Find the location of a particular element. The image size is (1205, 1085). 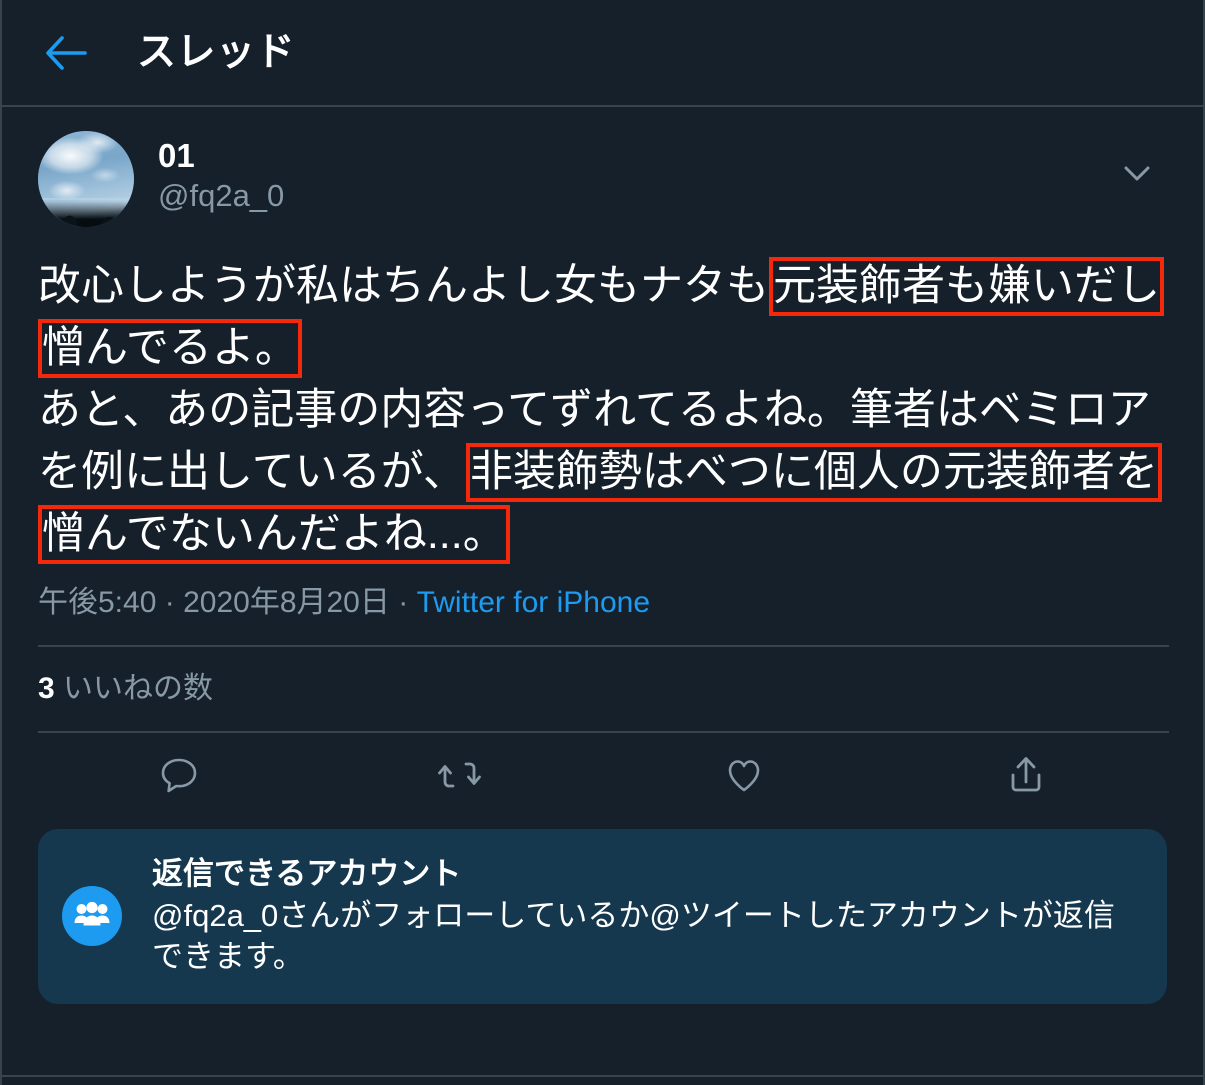

retweet-button is located at coordinates (461, 775).